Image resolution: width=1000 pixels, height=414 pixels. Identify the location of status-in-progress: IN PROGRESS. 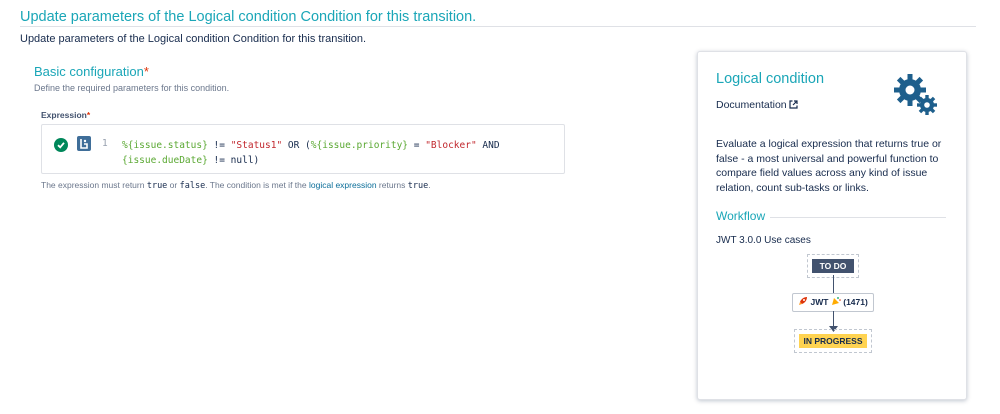
(833, 341).